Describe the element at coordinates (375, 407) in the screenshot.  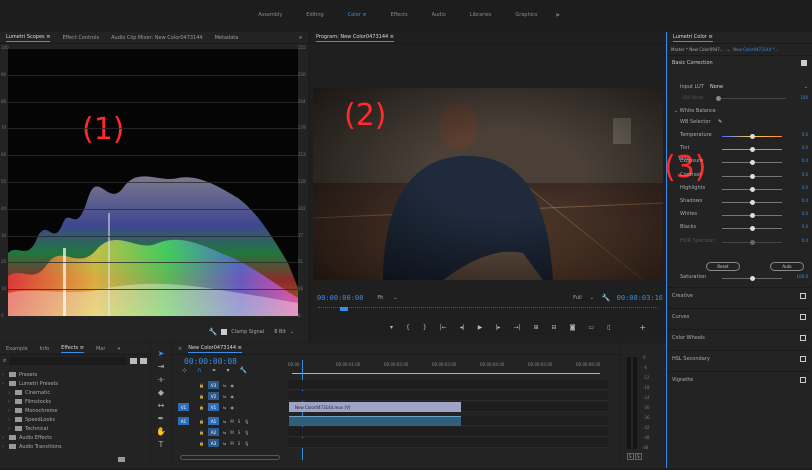
I see `video-clip: New Color0473144.mov [V]` at that location.